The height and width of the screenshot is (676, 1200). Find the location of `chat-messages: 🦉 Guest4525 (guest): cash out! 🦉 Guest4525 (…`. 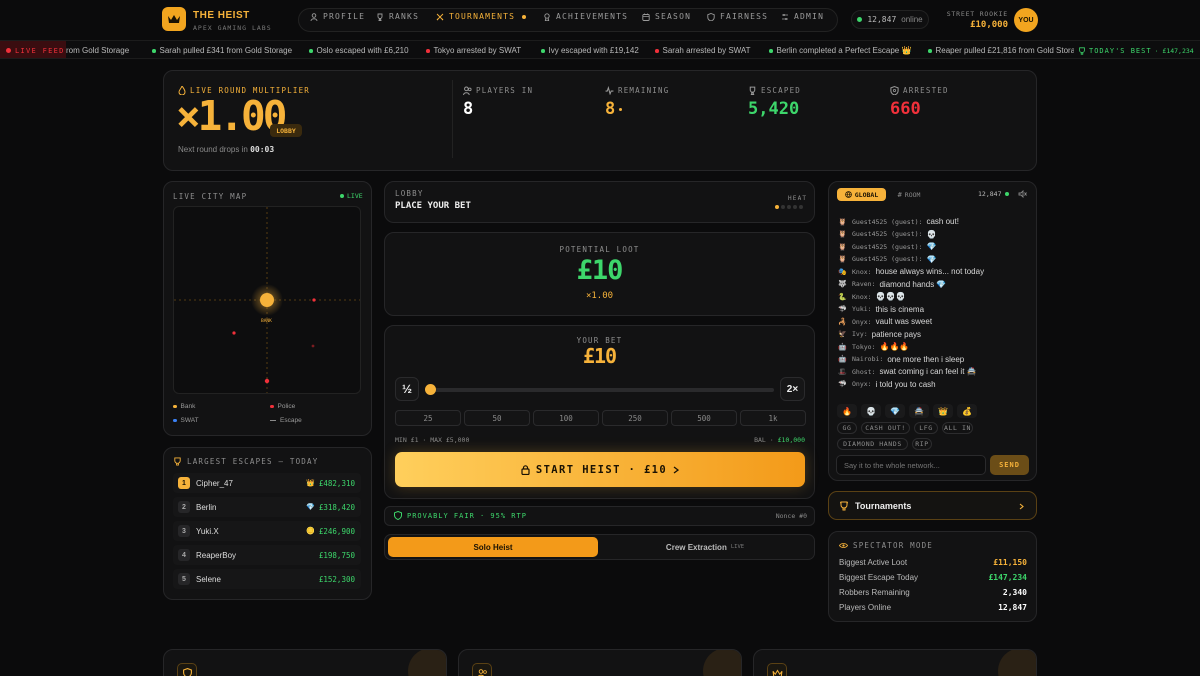

chat-messages: 🦉 Guest4525 (guest): cash out! 🦉 Guest4525 (… is located at coordinates (932, 297).